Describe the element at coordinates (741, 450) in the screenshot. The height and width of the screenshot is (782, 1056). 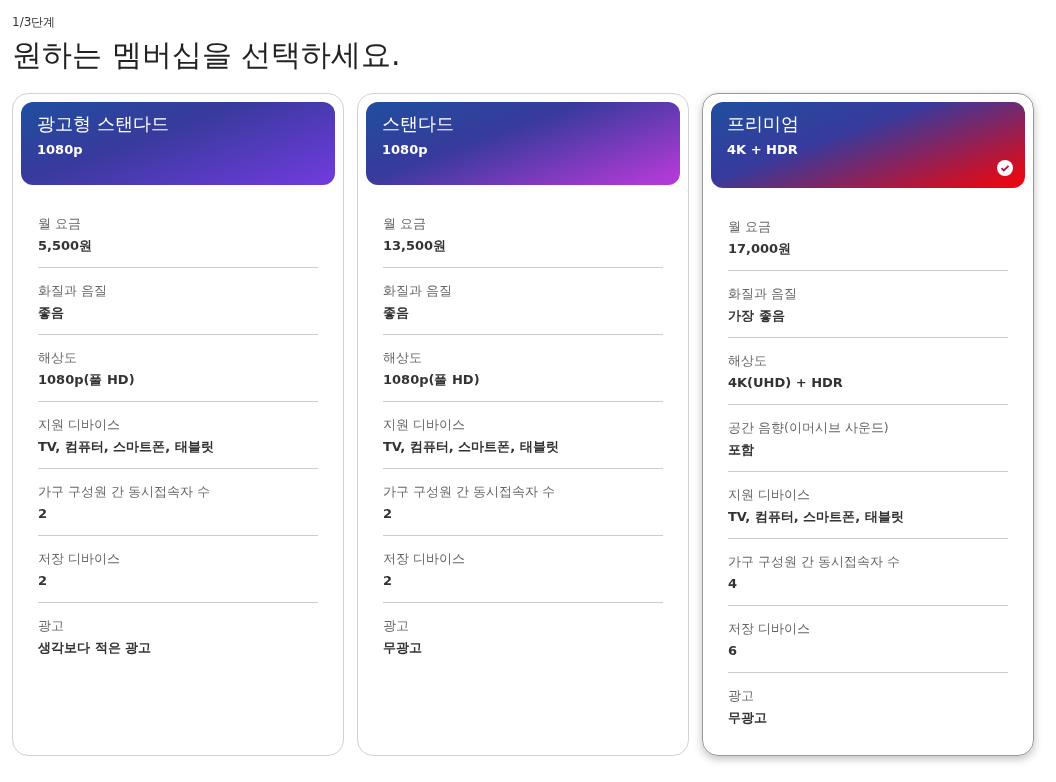
I see `feature-value: 포함` at that location.